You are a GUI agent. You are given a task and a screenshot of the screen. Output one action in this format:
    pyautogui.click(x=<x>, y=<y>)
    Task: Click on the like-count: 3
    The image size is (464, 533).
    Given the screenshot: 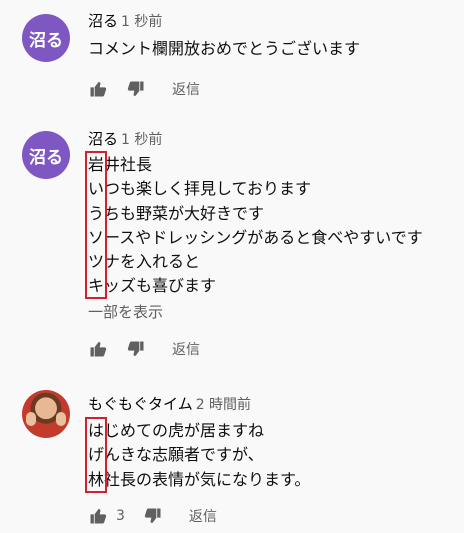 What is the action you would take?
    pyautogui.click(x=120, y=516)
    